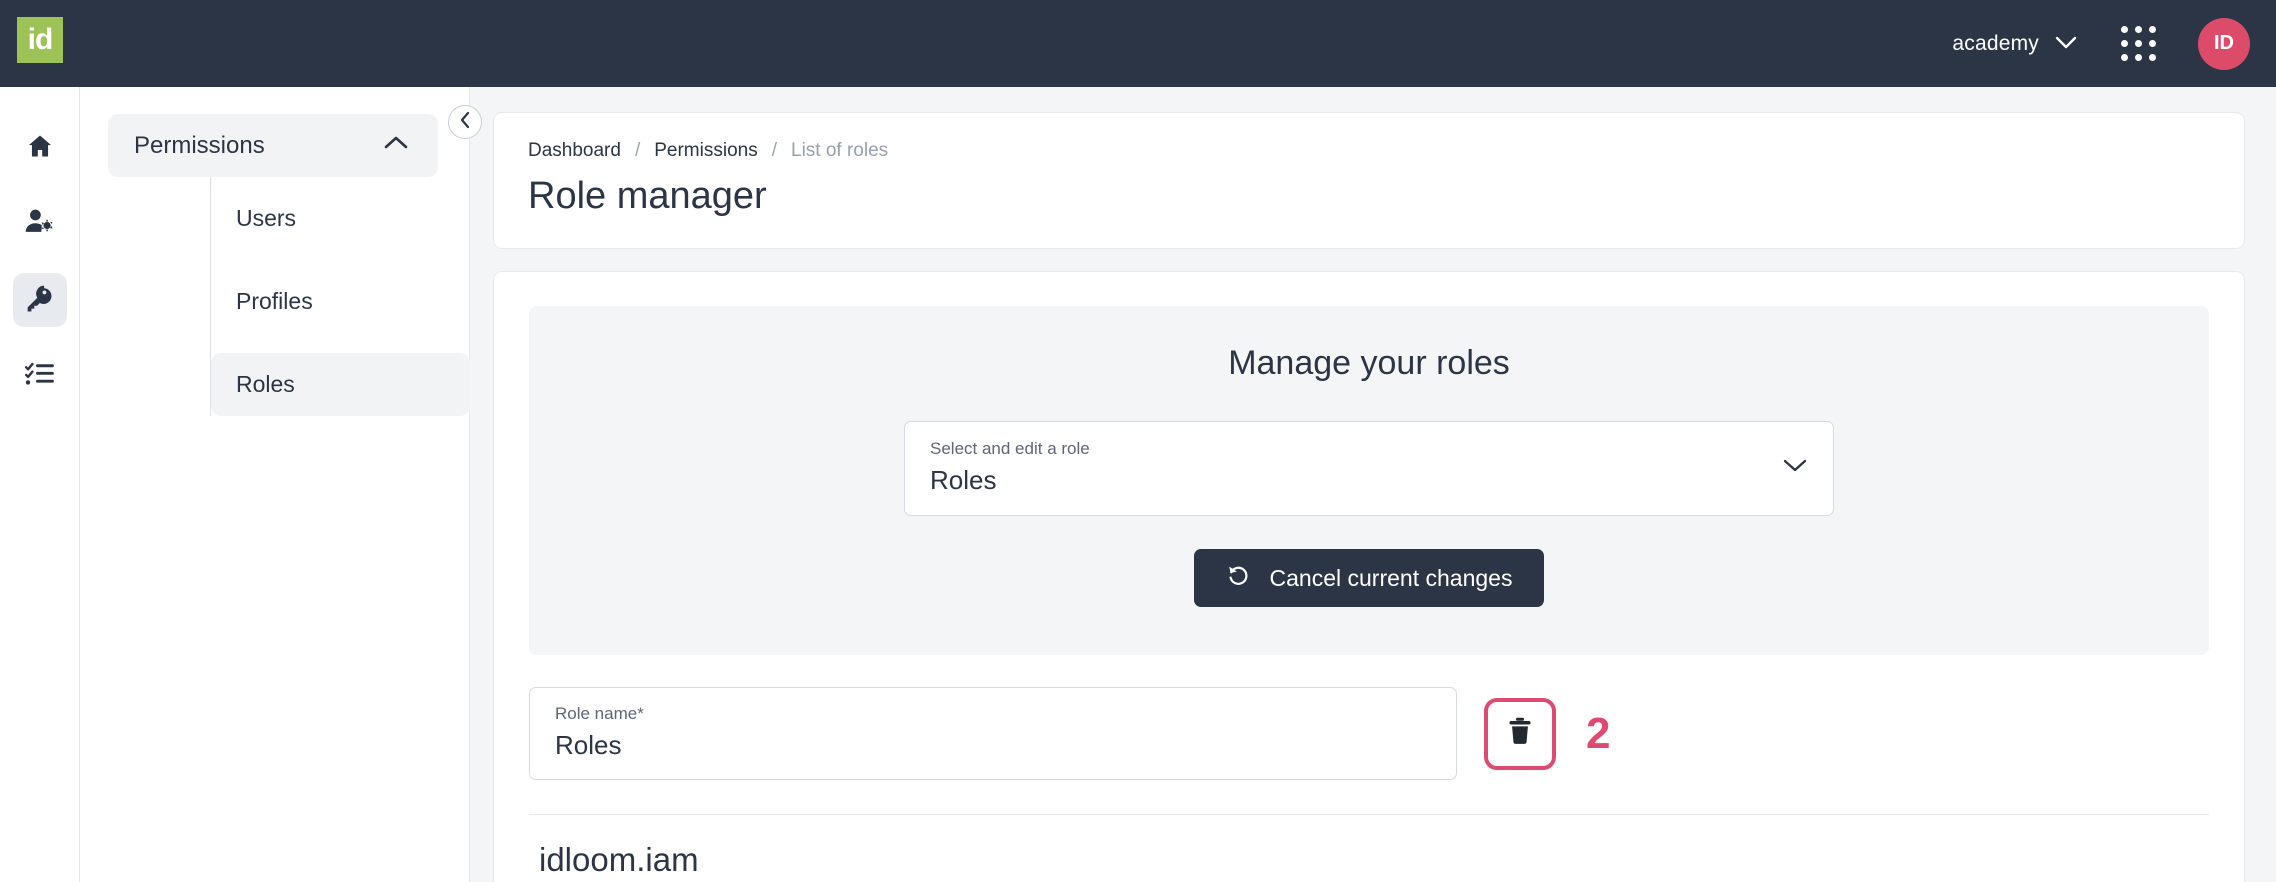 The height and width of the screenshot is (882, 2276). I want to click on logo-text: id, so click(40, 39).